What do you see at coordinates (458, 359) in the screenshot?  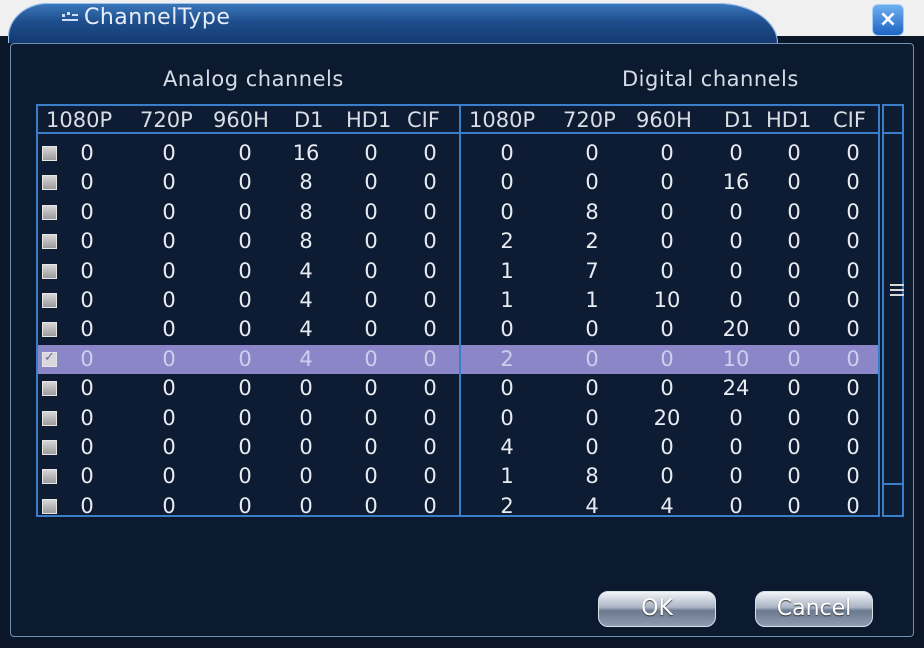 I see `table-row: 0 0 0 4 0 0 2 0 0 10 0 0` at bounding box center [458, 359].